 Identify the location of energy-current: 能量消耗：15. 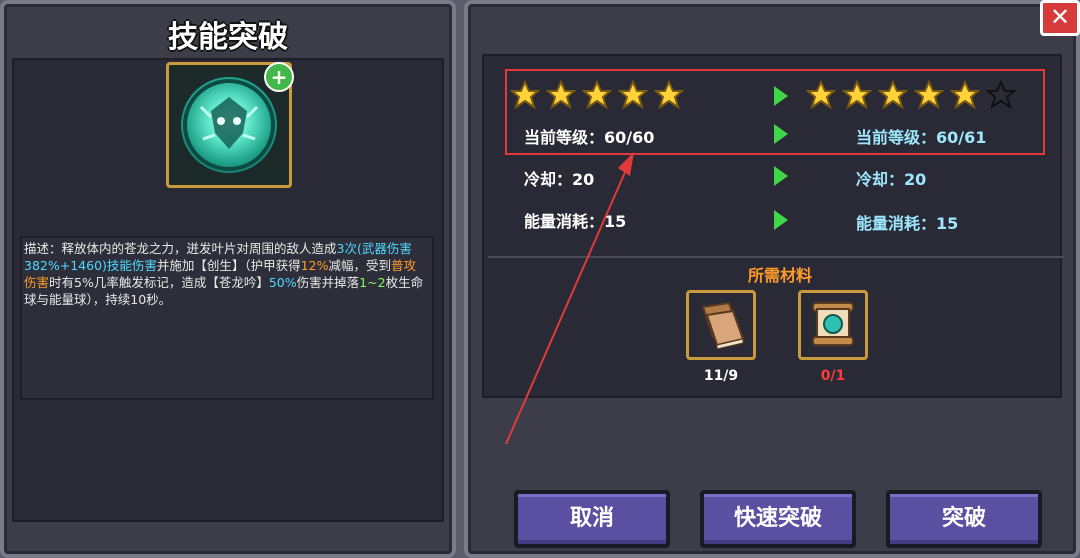
(575, 221).